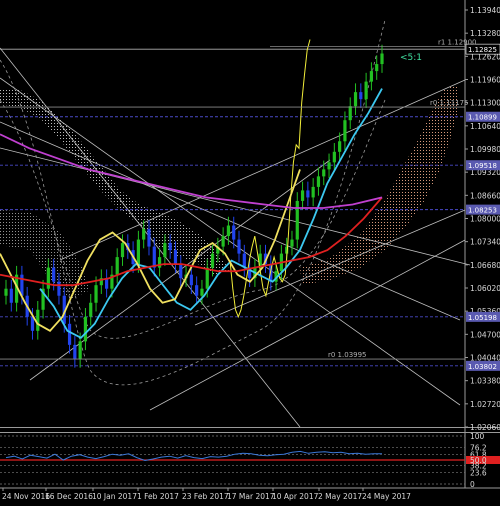 The height and width of the screenshot is (506, 500). I want to click on oscillator-axis-labels: 10076.261.850.038.223.60, so click(483, 460).